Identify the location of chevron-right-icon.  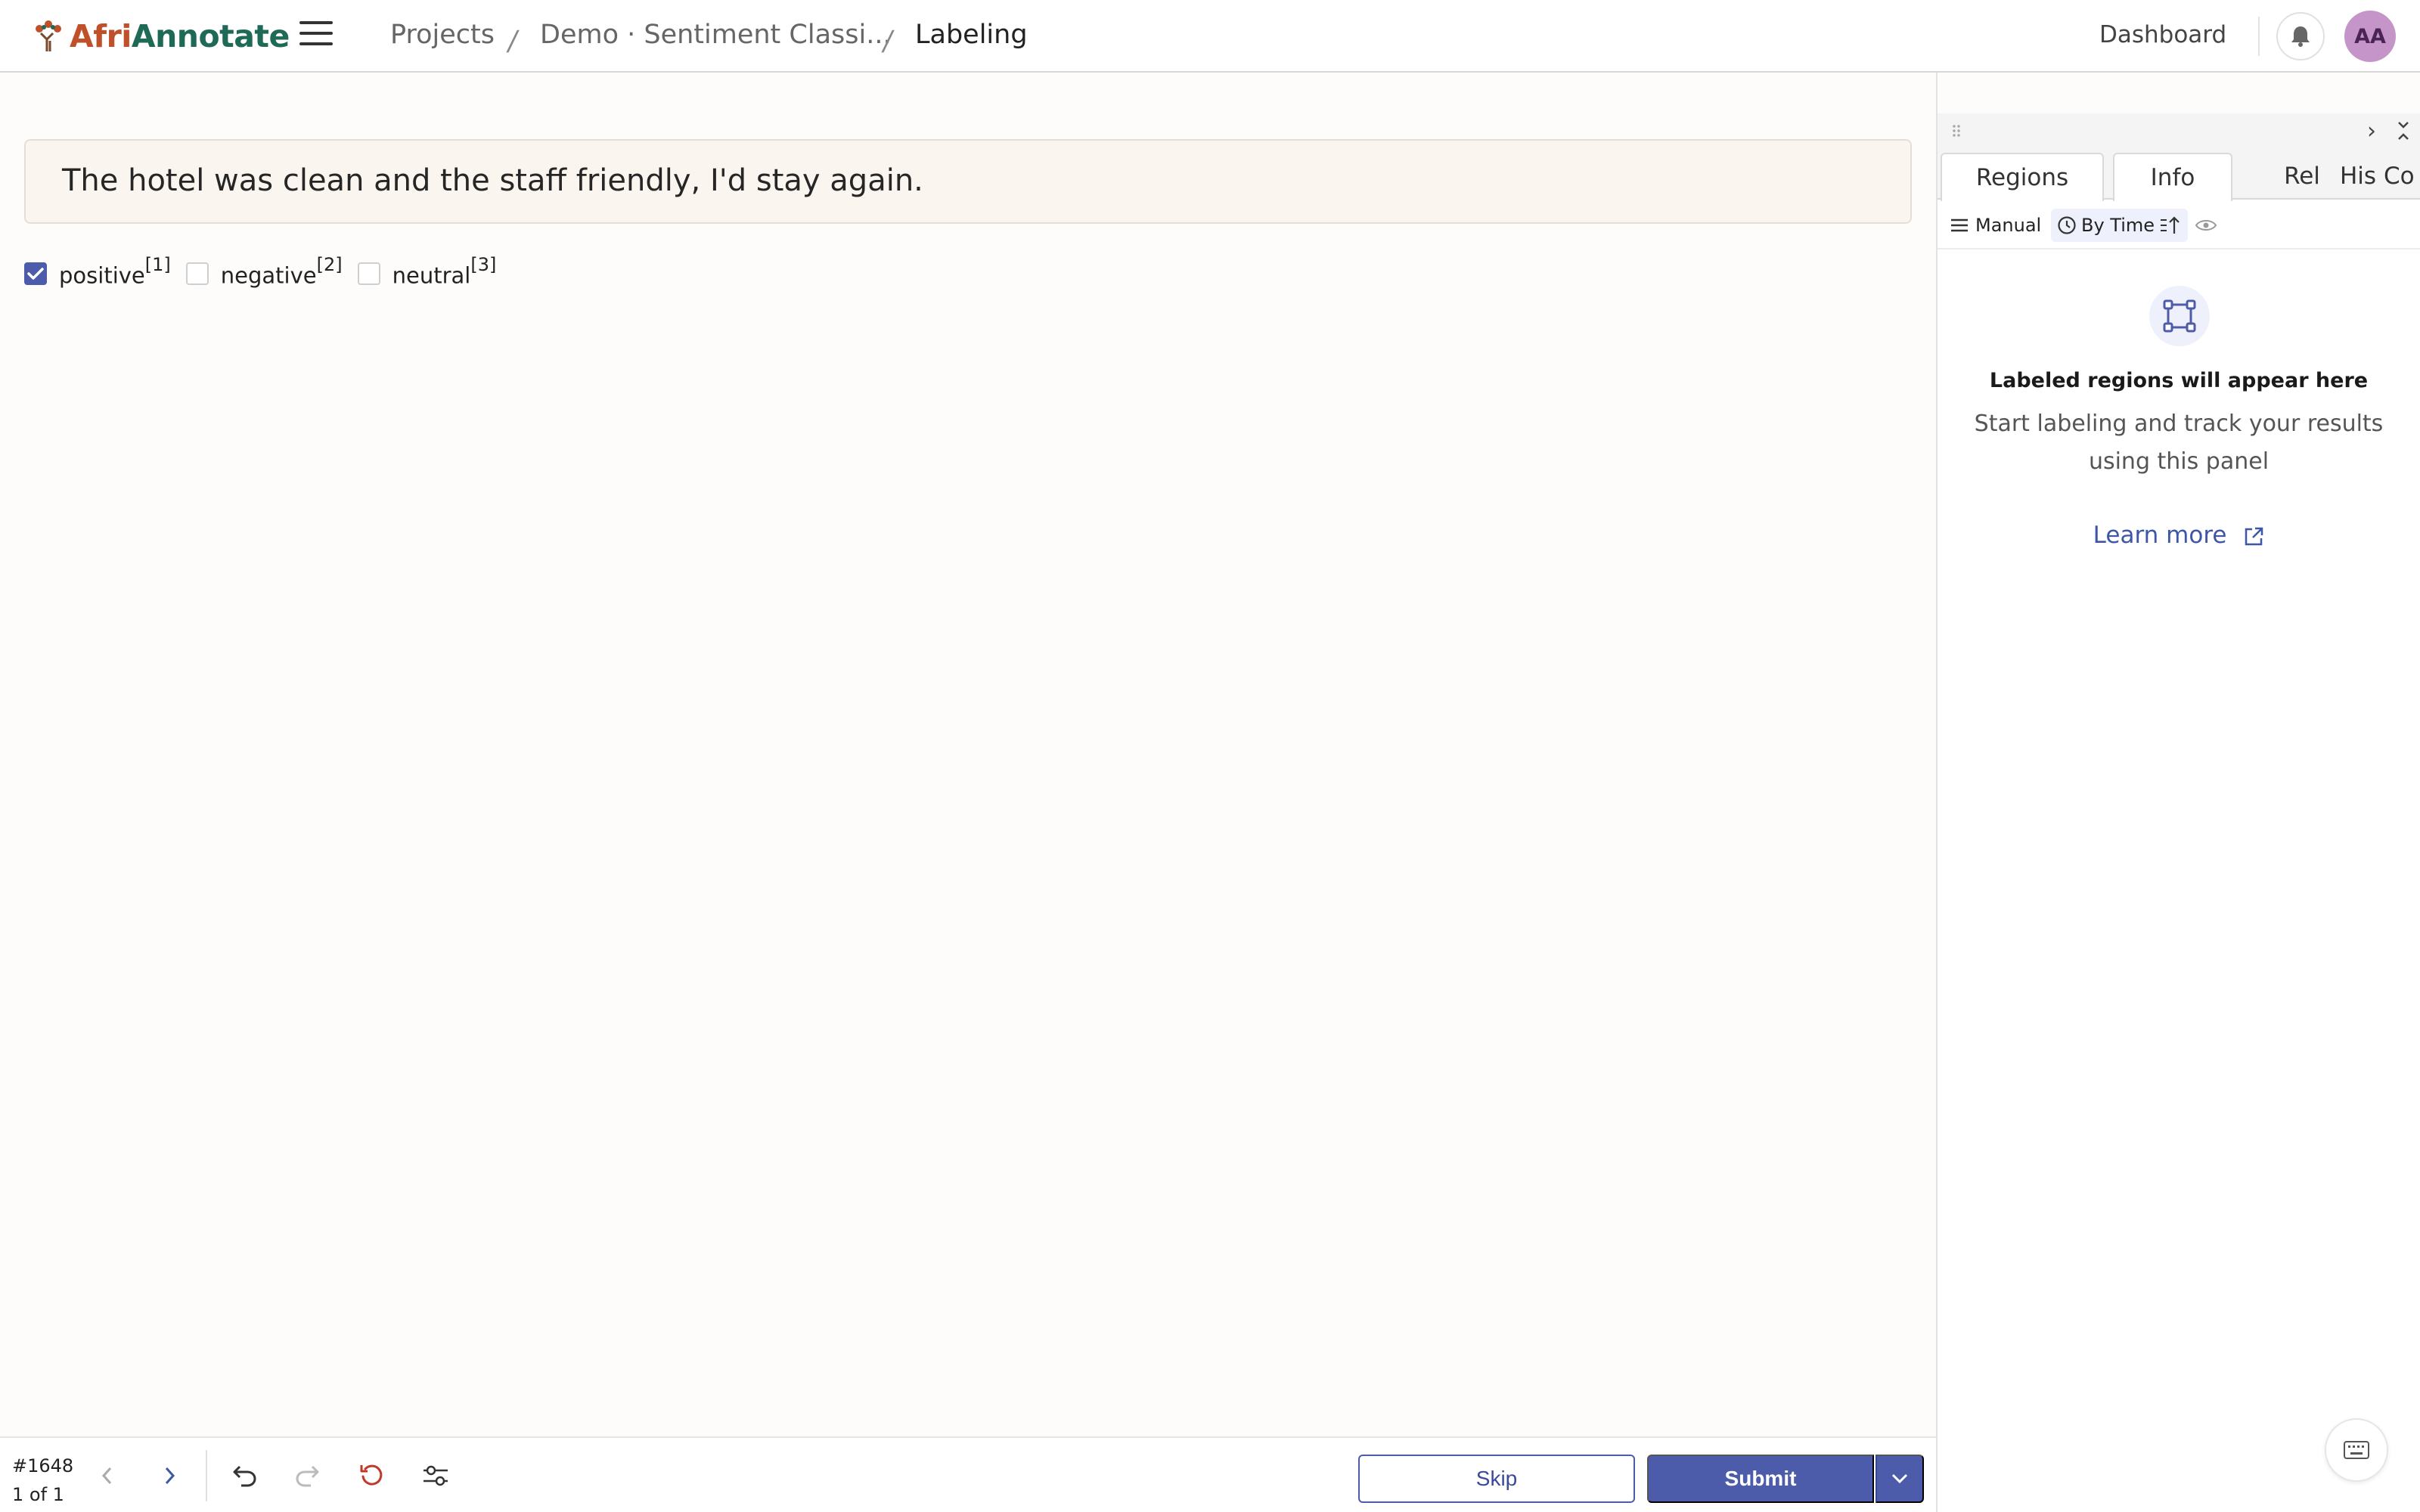
(170, 1476).